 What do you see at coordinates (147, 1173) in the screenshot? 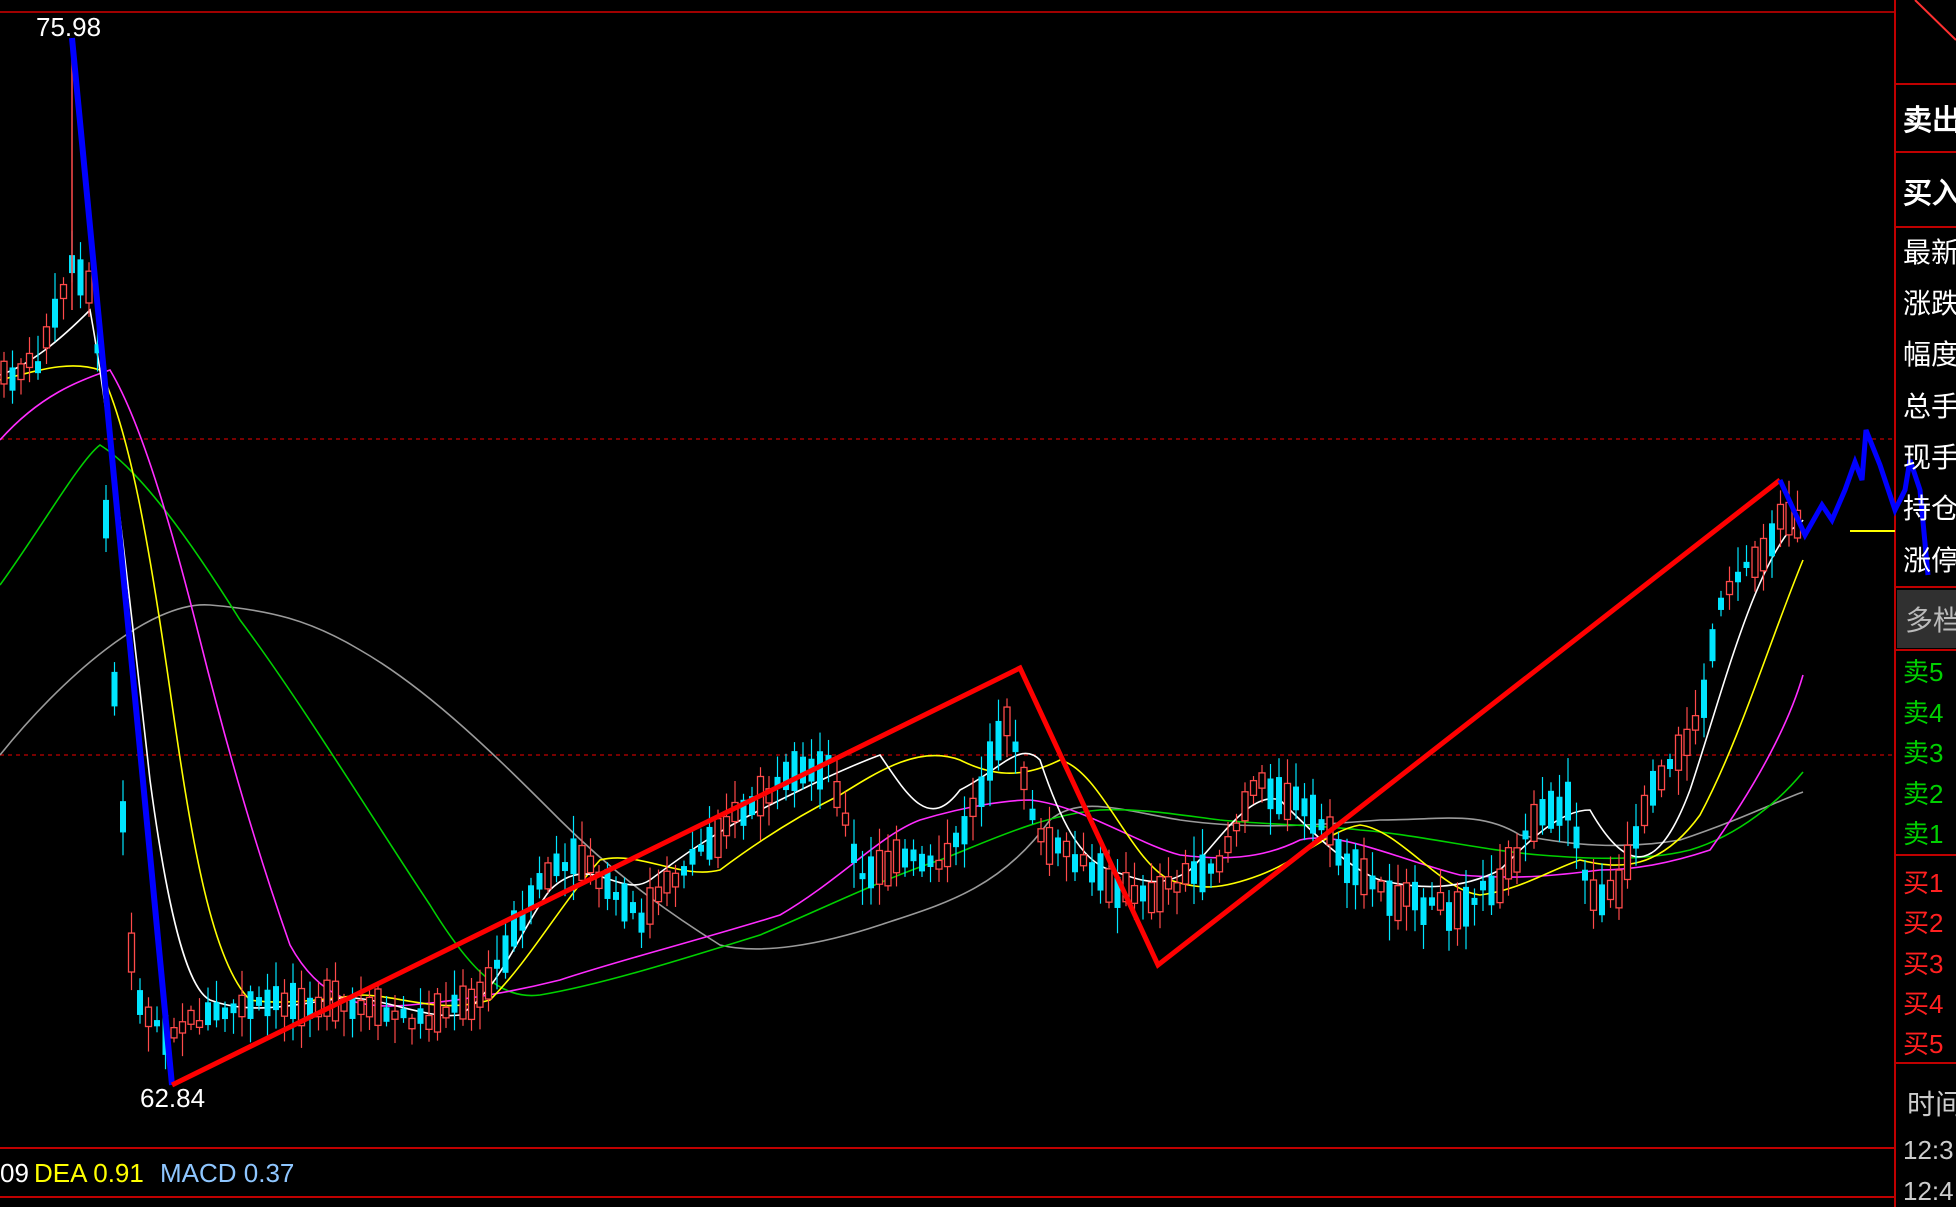
I see `macd-indicator-labels: 09 DEA 0.91 MACD 0.37` at bounding box center [147, 1173].